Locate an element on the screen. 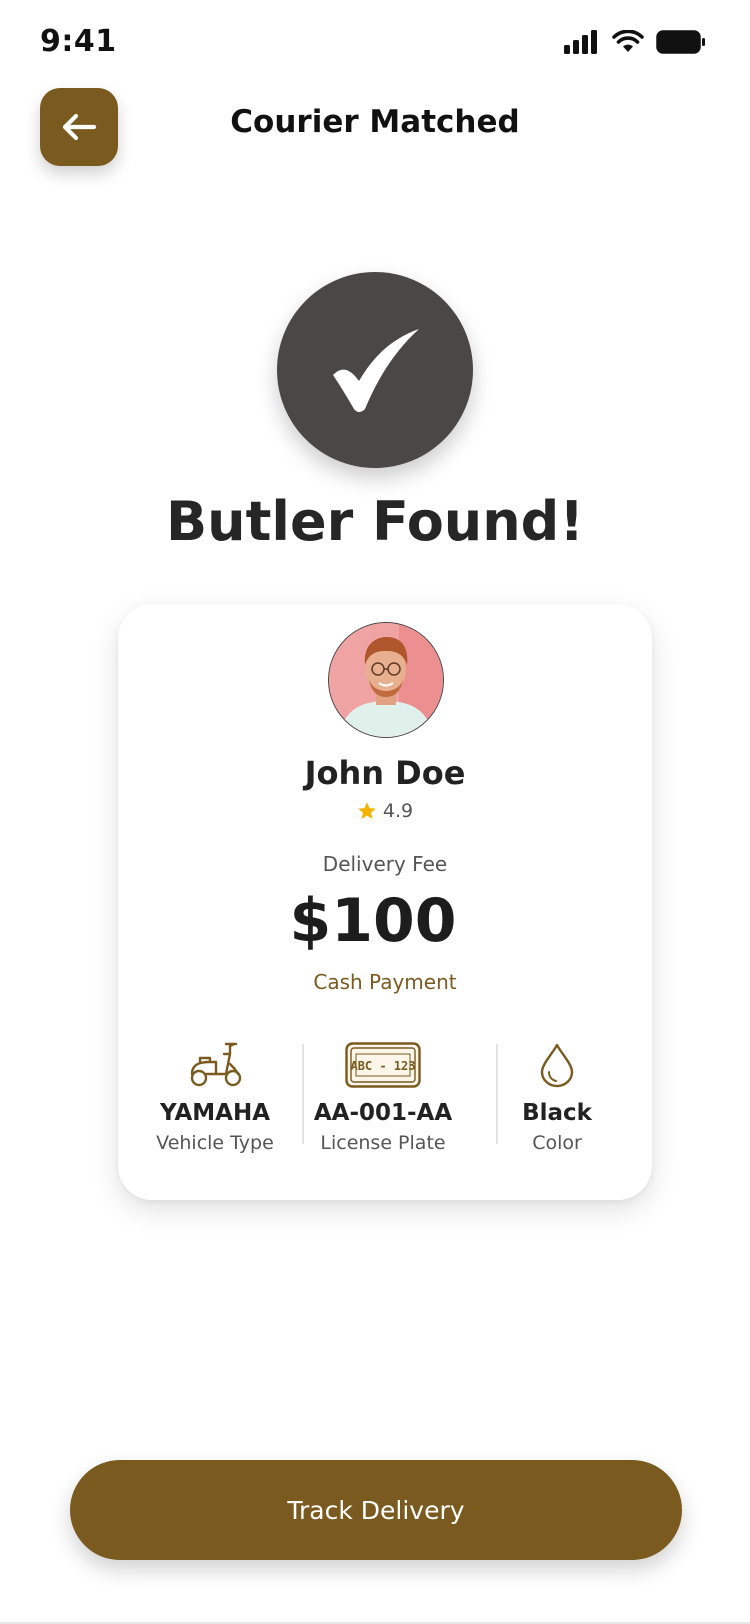 The width and height of the screenshot is (750, 1624). page-title: Courier Matched is located at coordinates (375, 122).